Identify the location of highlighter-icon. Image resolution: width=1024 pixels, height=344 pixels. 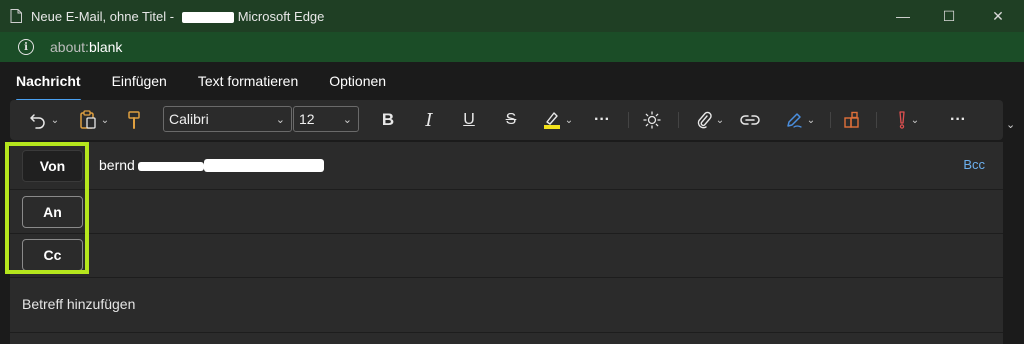
(551, 120).